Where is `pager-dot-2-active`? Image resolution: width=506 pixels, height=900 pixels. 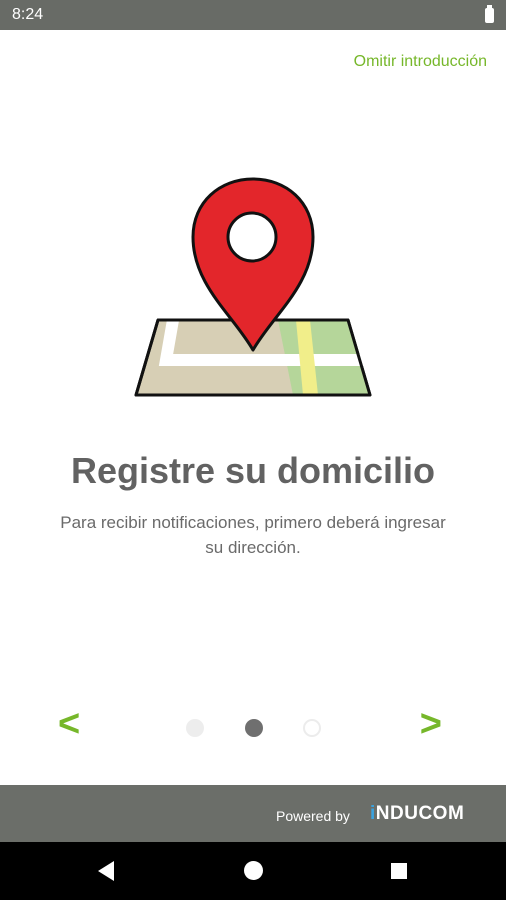 pager-dot-2-active is located at coordinates (254, 728).